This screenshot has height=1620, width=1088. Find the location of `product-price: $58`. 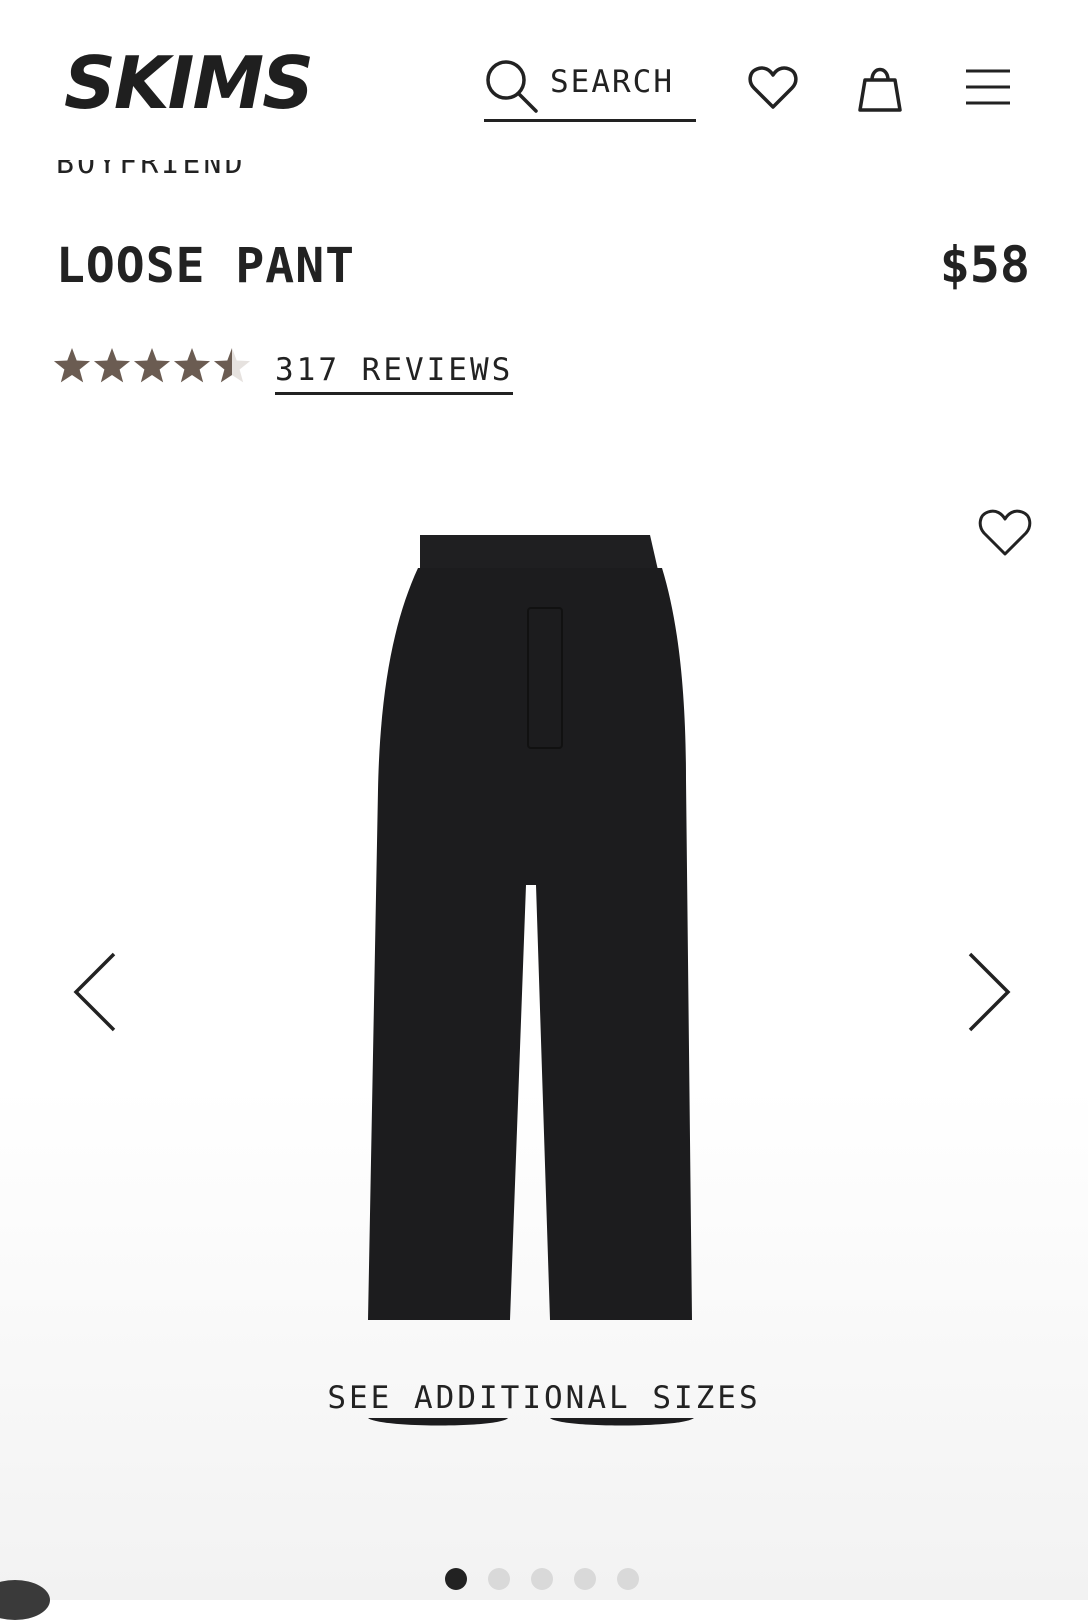

product-price: $58 is located at coordinates (984, 265).